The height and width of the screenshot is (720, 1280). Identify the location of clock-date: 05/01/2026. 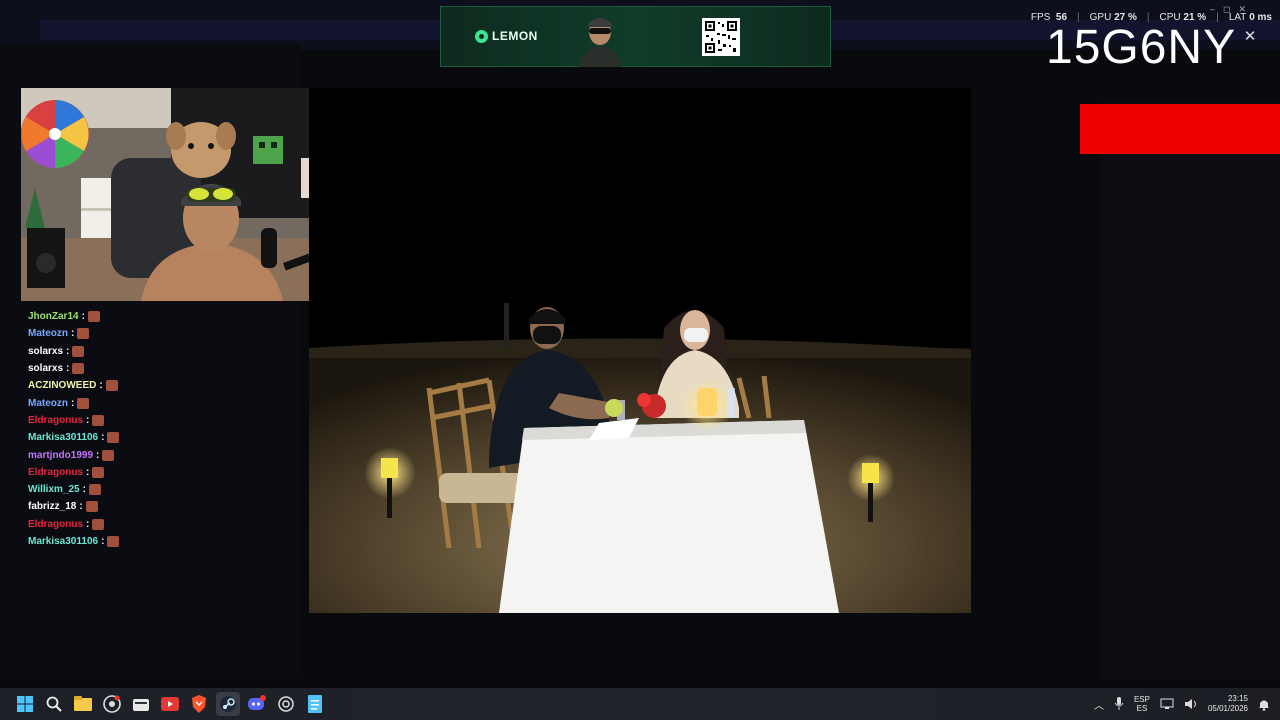
(1227, 708).